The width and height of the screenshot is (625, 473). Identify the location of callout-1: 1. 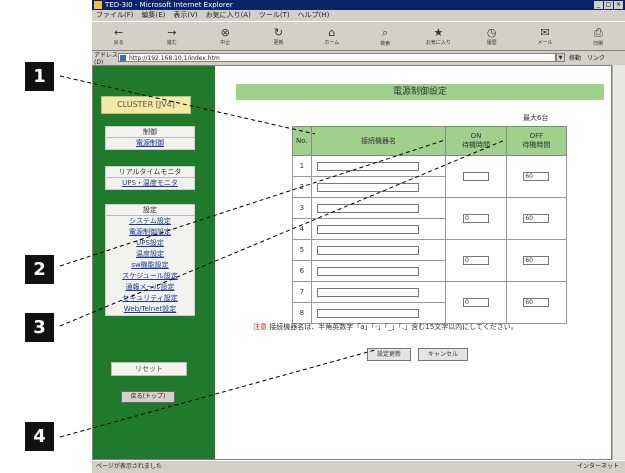
(39, 76).